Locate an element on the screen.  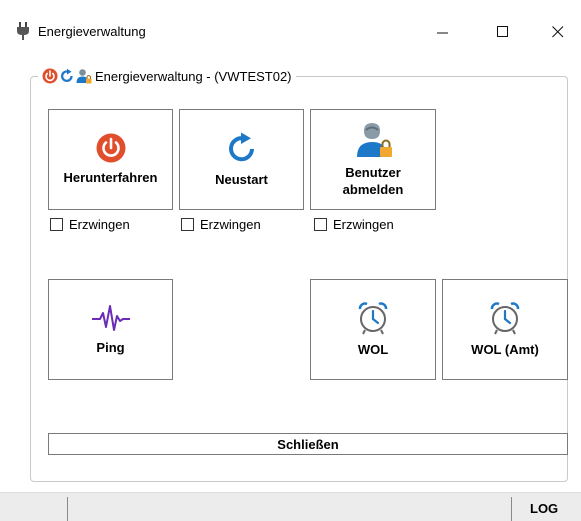
wol-amt-label: WOL (Amt) is located at coordinates (505, 349).